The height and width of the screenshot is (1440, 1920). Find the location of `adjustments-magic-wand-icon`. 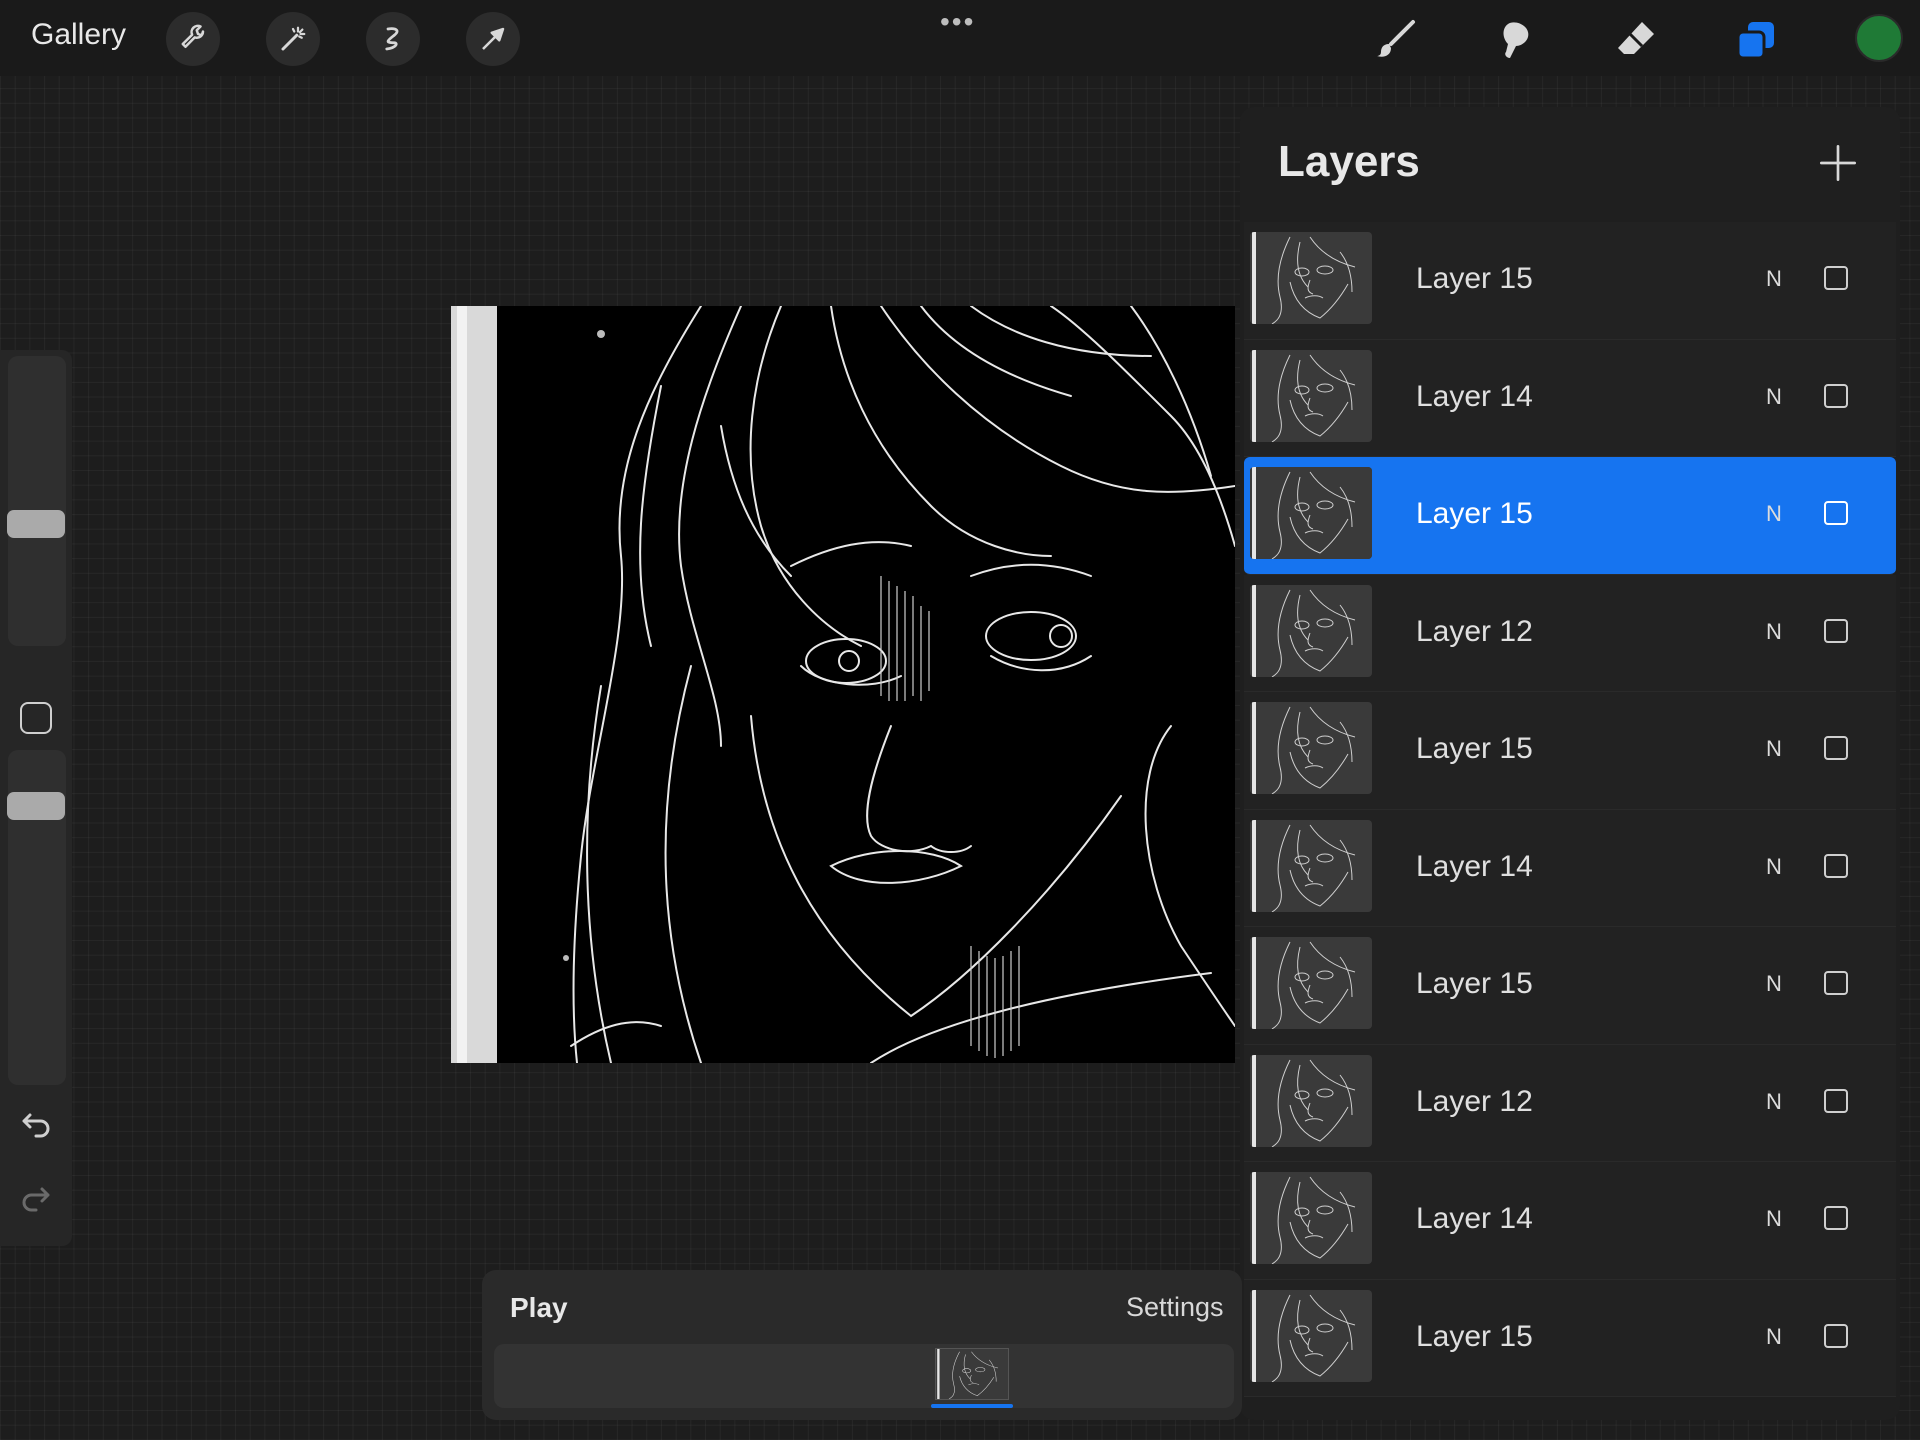

adjustments-magic-wand-icon is located at coordinates (293, 39).